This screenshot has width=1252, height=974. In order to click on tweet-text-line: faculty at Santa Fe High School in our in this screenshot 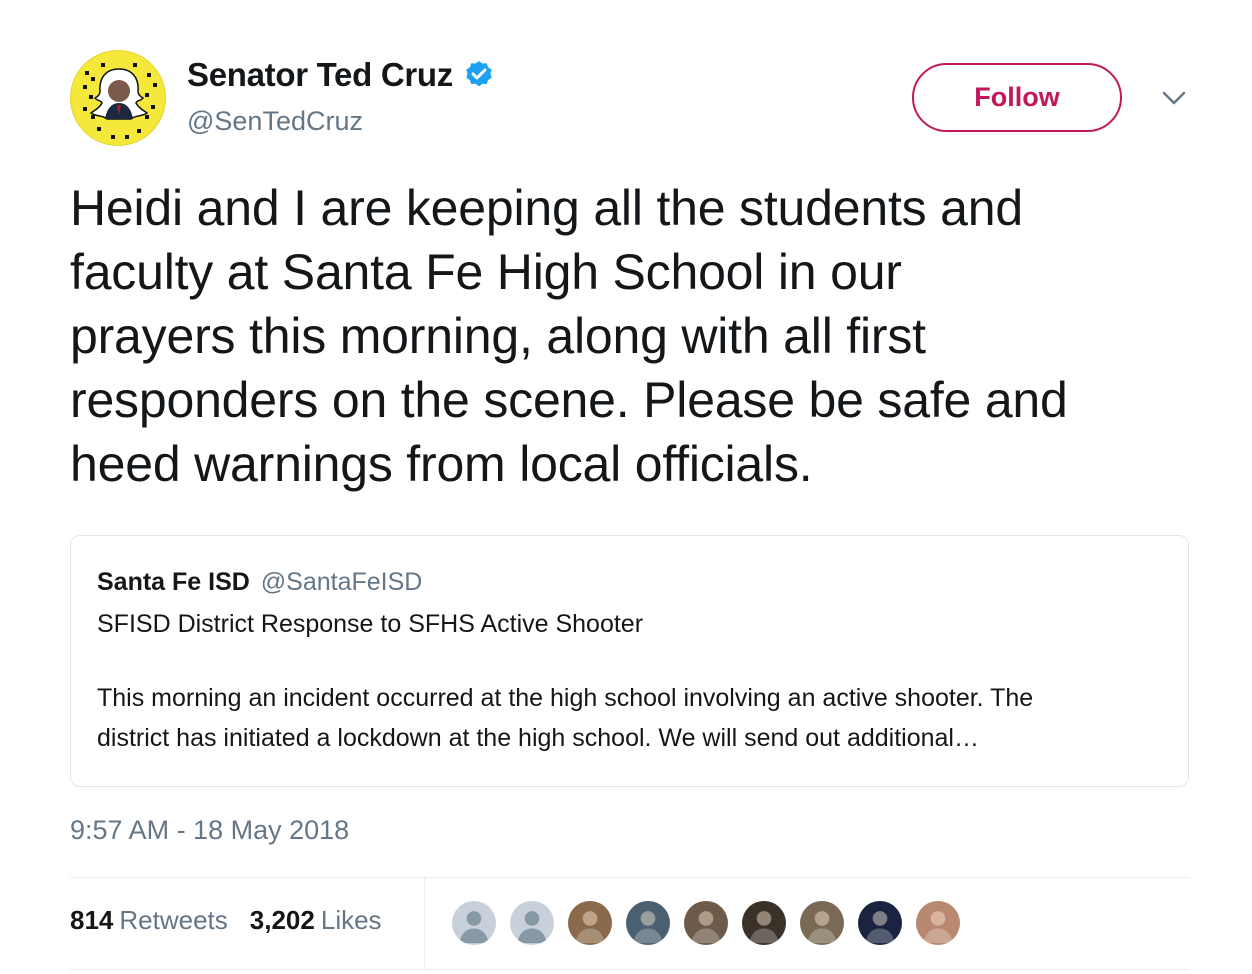, I will do `click(486, 272)`.